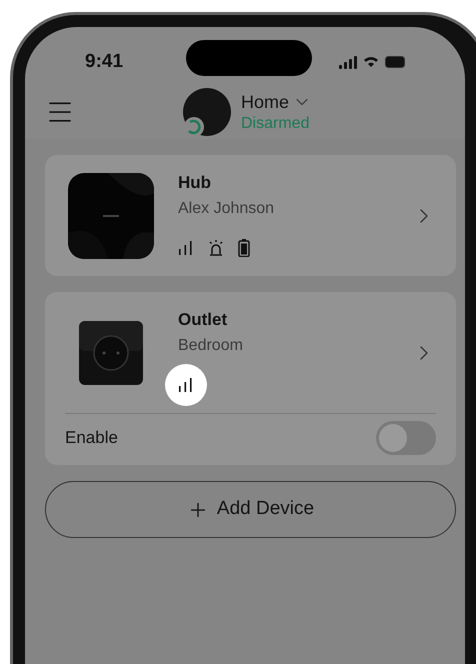  Describe the element at coordinates (195, 183) in the screenshot. I see `device-name: Hub` at that location.